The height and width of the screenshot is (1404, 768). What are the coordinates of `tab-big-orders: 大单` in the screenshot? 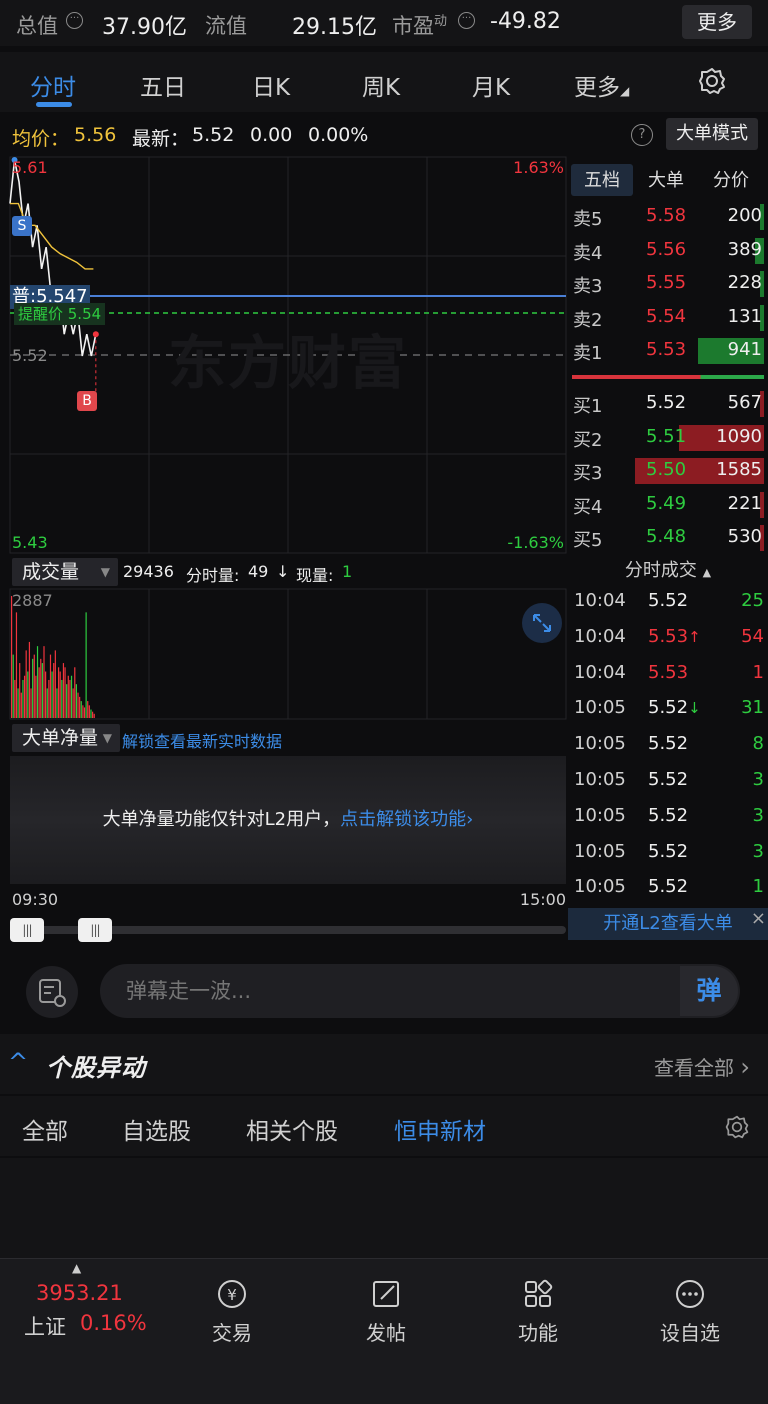 It's located at (666, 179).